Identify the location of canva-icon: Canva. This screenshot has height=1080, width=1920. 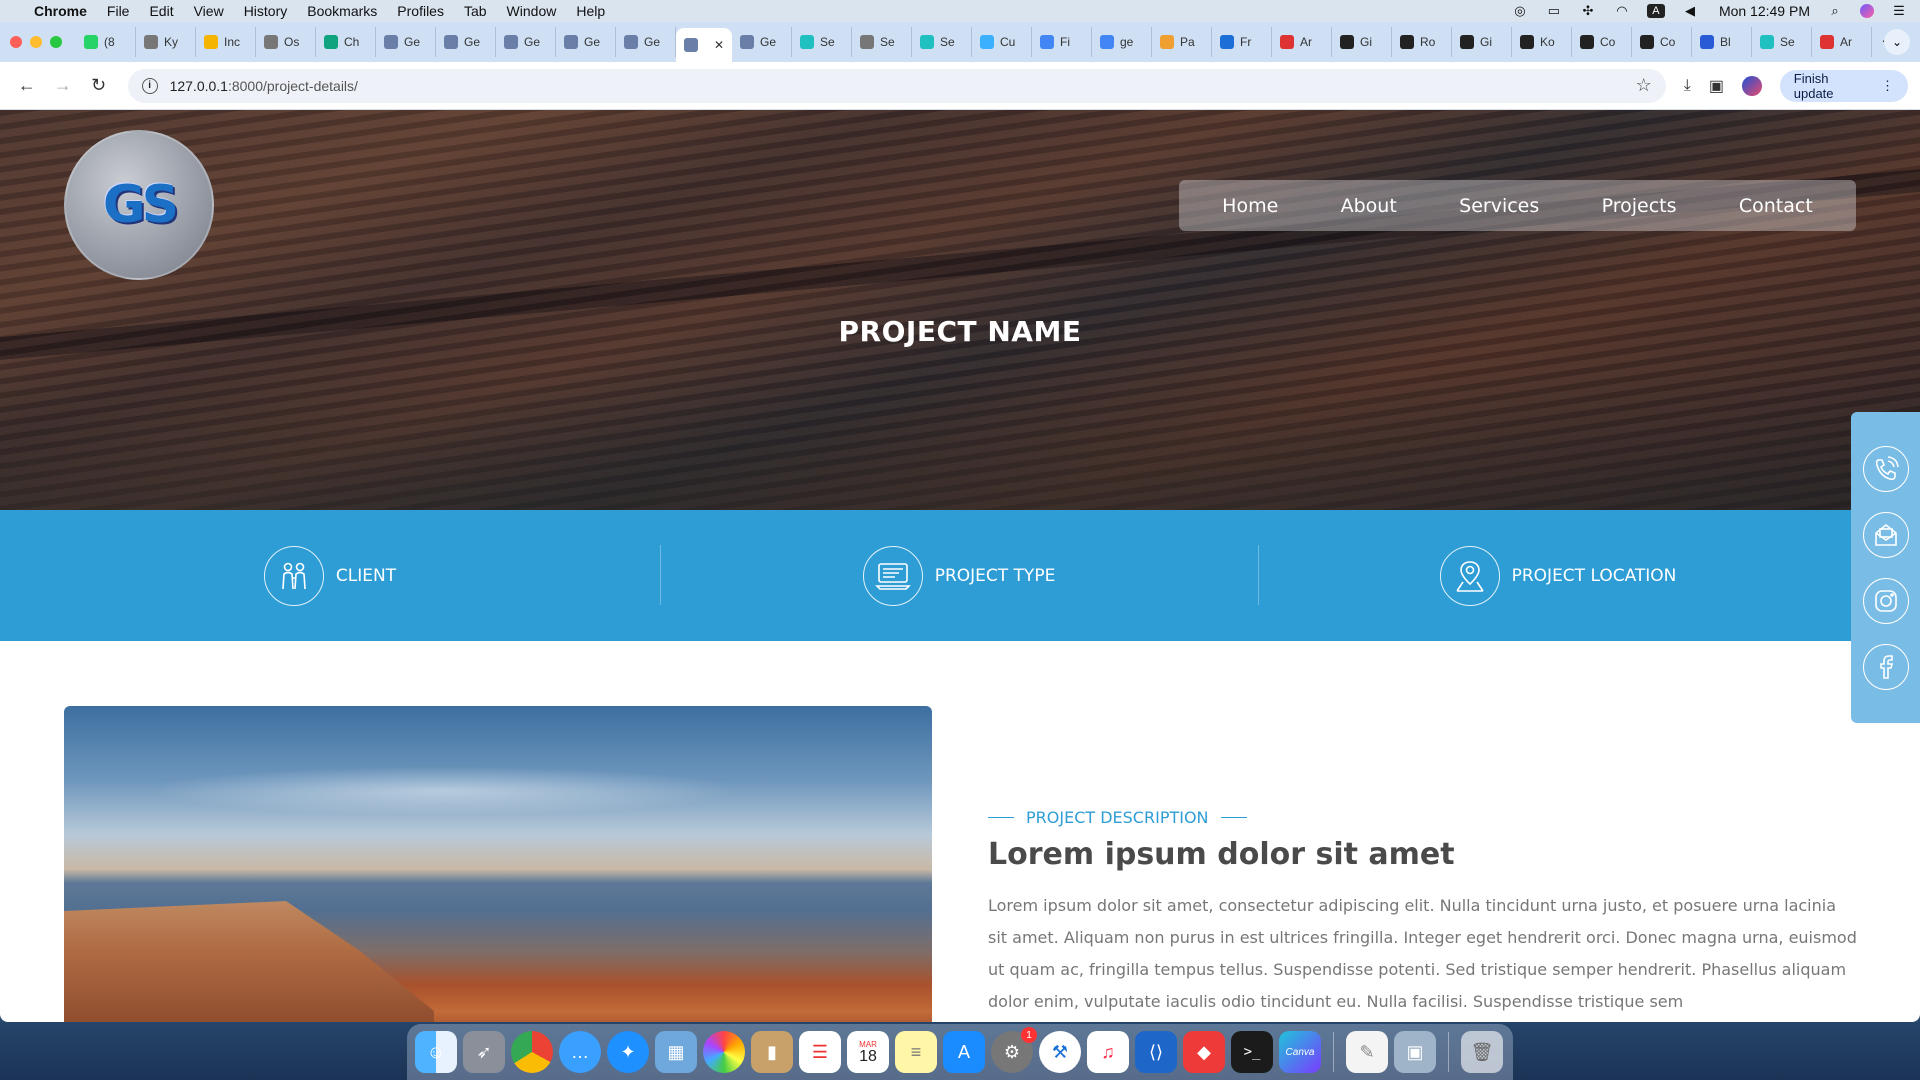
(1300, 1052).